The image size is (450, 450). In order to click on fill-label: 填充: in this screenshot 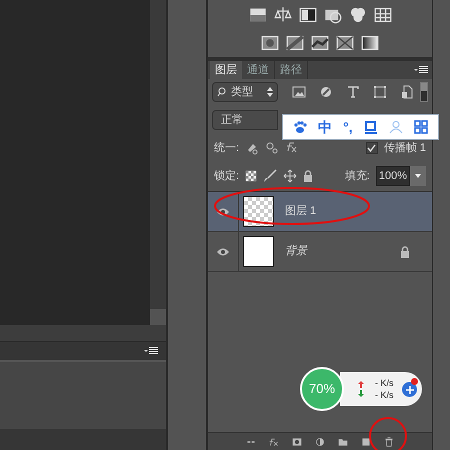, I will do `click(357, 176)`.